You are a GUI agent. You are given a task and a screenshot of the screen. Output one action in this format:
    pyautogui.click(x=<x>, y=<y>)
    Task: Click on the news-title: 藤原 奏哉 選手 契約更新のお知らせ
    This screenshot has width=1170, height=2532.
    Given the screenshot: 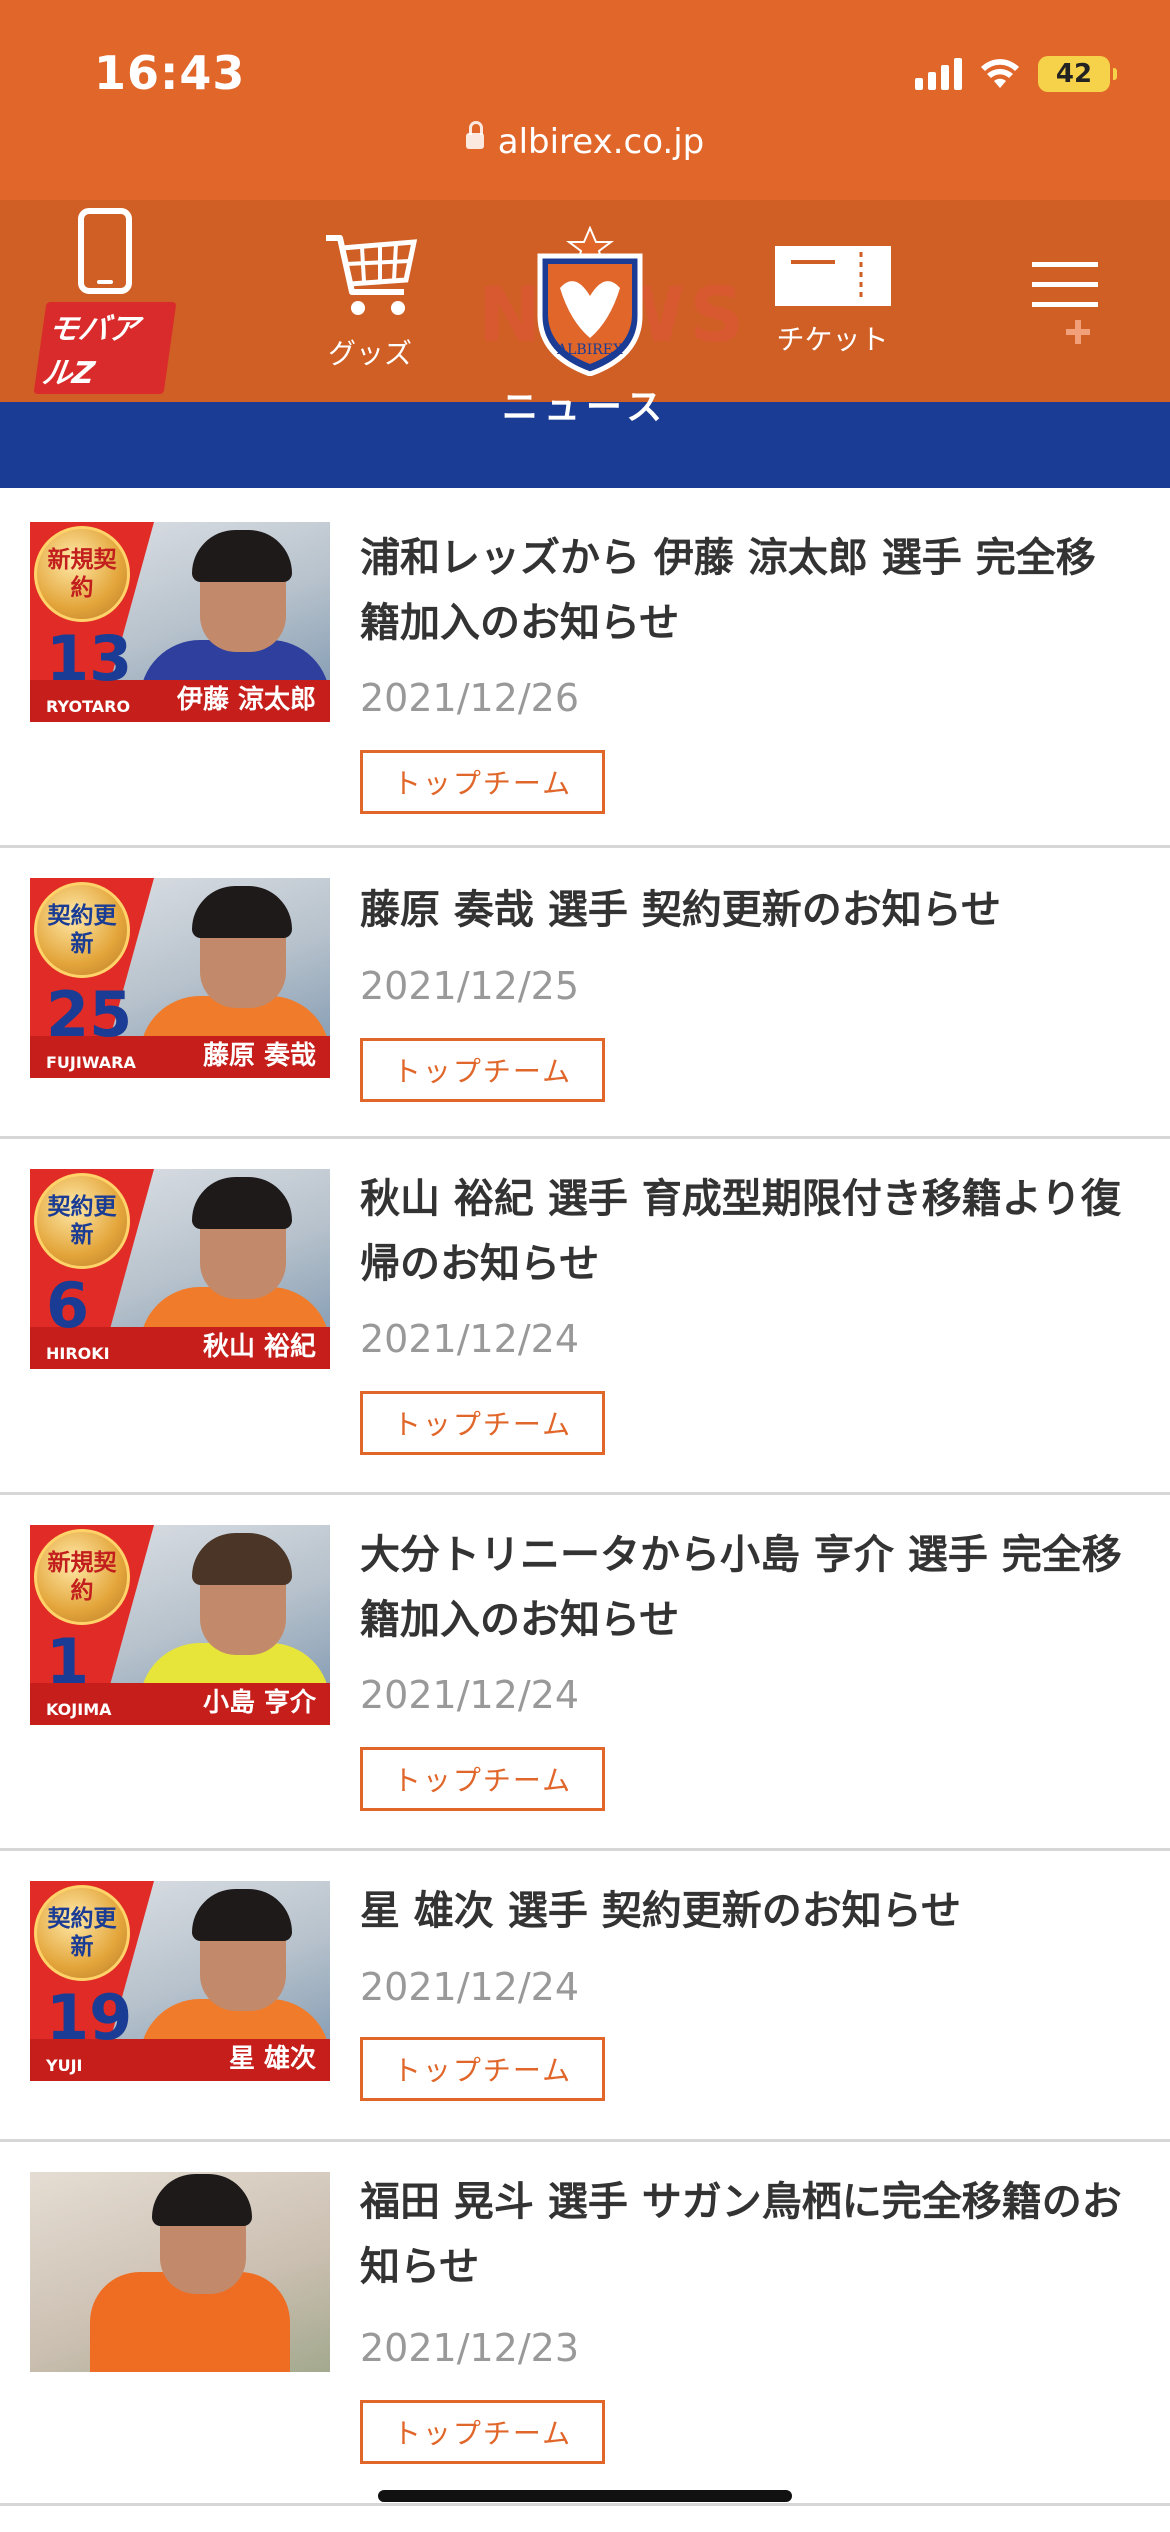 What is the action you would take?
    pyautogui.click(x=745, y=910)
    